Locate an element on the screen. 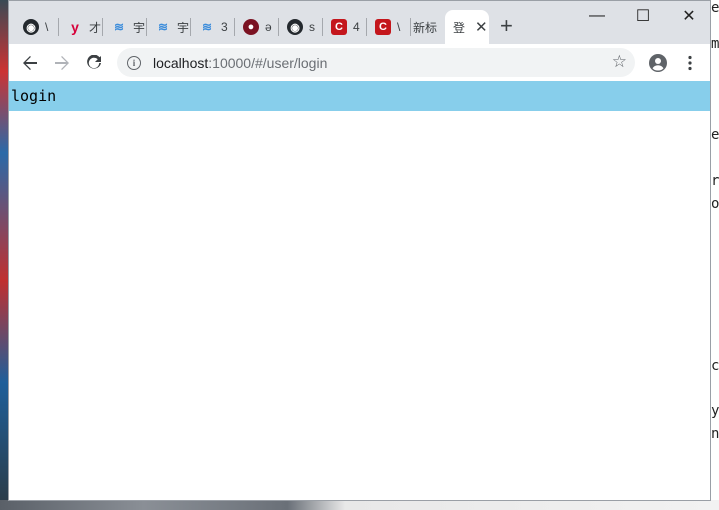 The image size is (719, 510). browser-tab: ◉ s is located at coordinates (301, 27).